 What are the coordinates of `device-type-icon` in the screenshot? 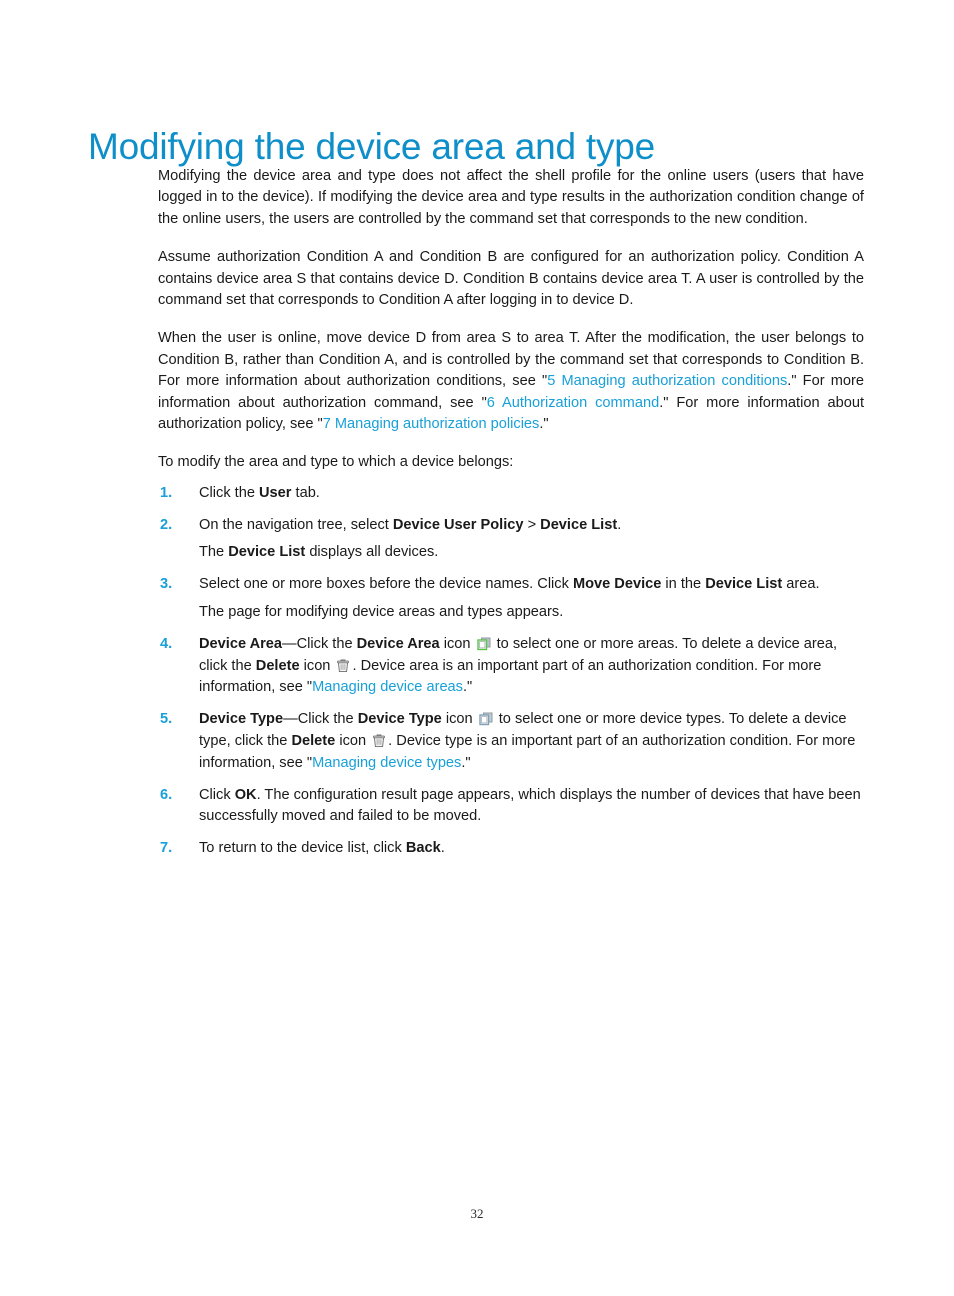 It's located at (485, 719).